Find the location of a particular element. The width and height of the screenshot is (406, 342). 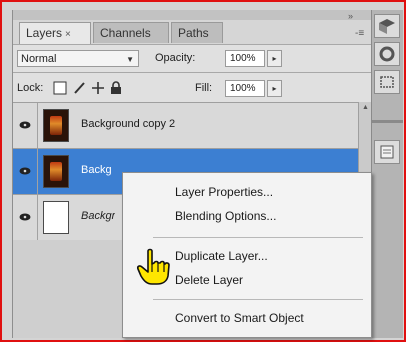

opacity-input: 100% is located at coordinates (245, 58).